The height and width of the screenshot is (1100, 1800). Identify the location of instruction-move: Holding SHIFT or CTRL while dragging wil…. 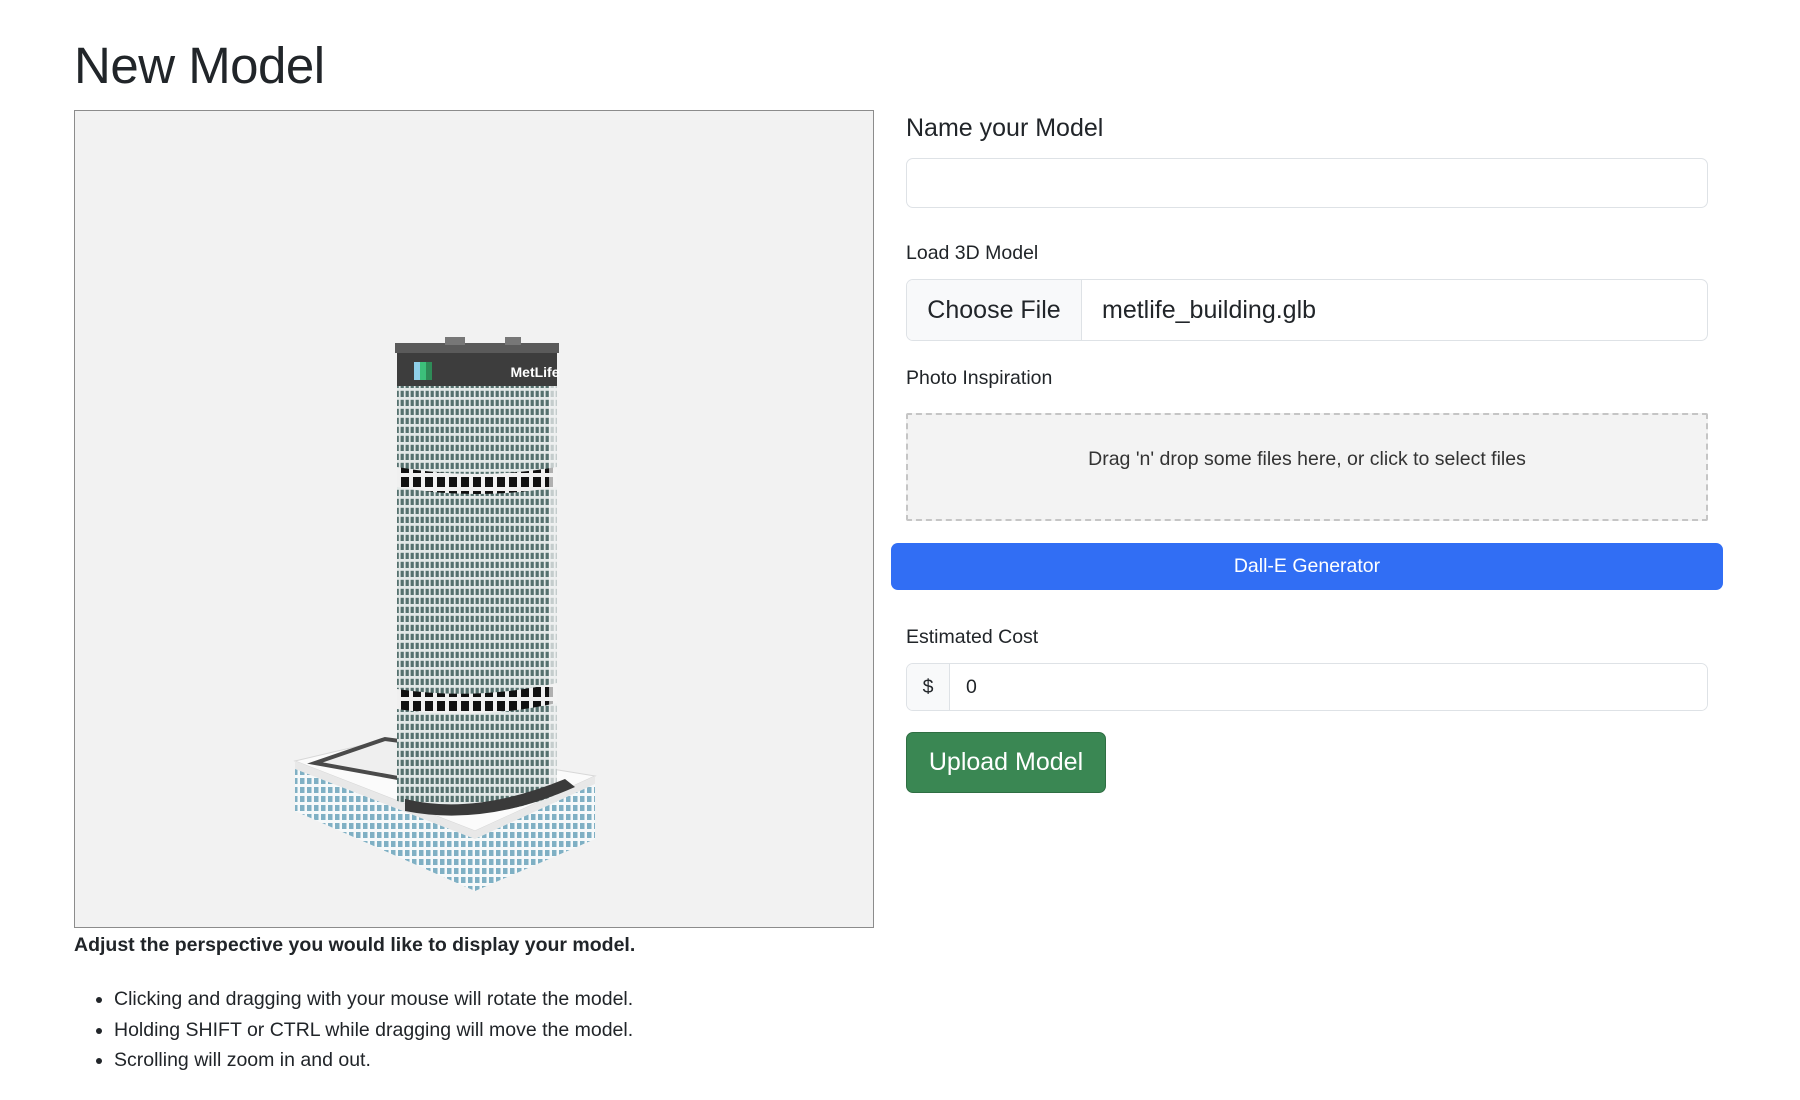
(373, 1030).